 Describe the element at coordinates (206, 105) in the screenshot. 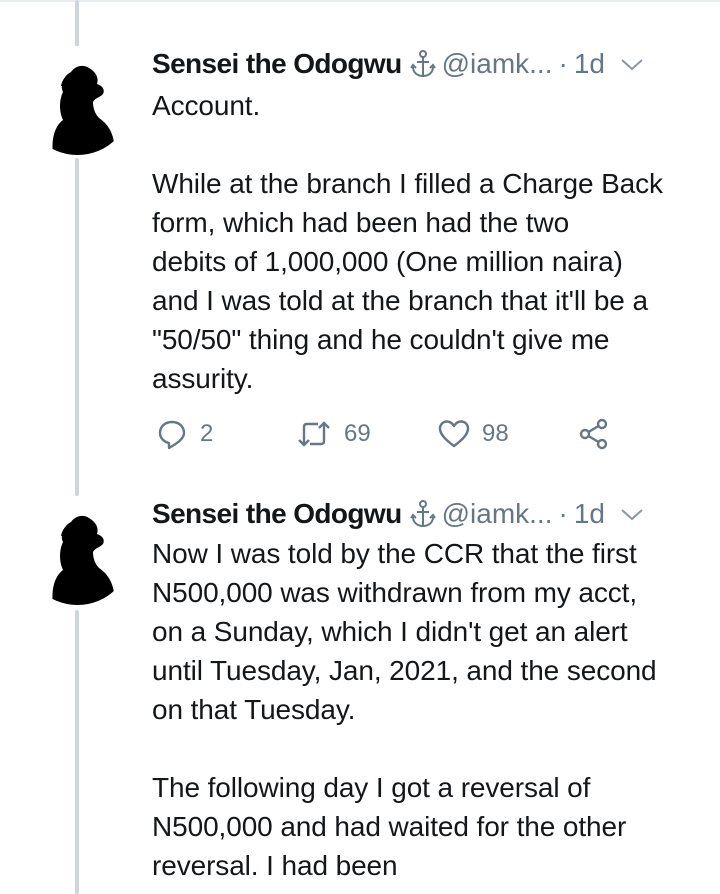

I see `text-line: Account.` at that location.